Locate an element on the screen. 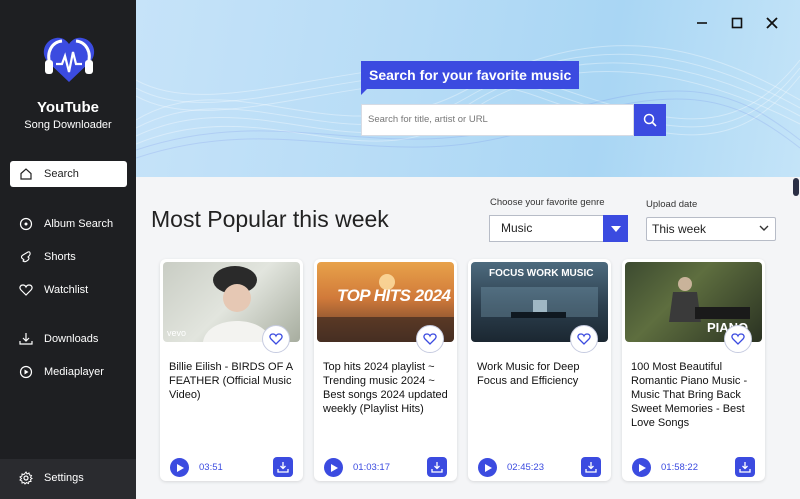 The width and height of the screenshot is (800, 499). sidebar-item-downloads: Downloads is located at coordinates (68, 339).